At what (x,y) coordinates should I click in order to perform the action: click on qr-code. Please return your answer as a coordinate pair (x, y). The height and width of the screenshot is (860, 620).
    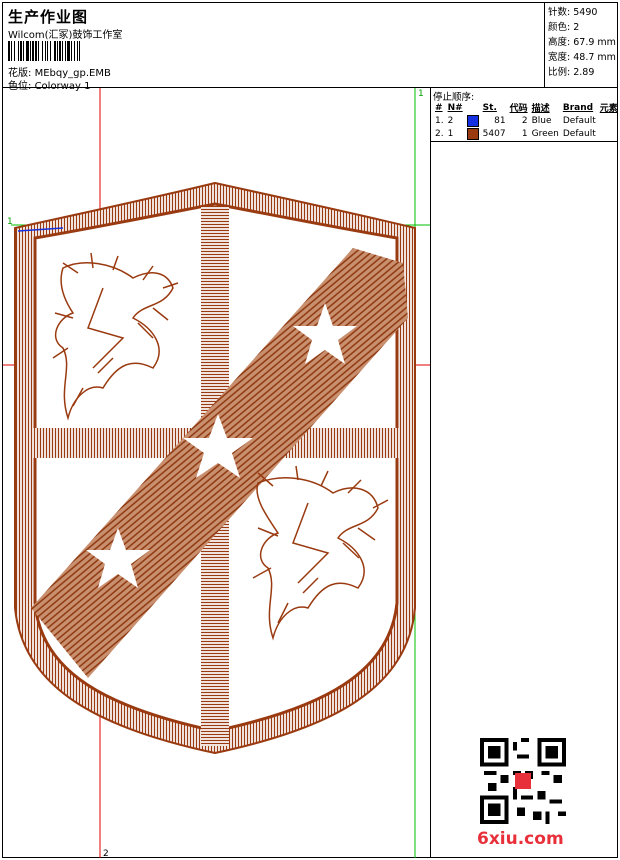
    Looking at the image, I should click on (523, 781).